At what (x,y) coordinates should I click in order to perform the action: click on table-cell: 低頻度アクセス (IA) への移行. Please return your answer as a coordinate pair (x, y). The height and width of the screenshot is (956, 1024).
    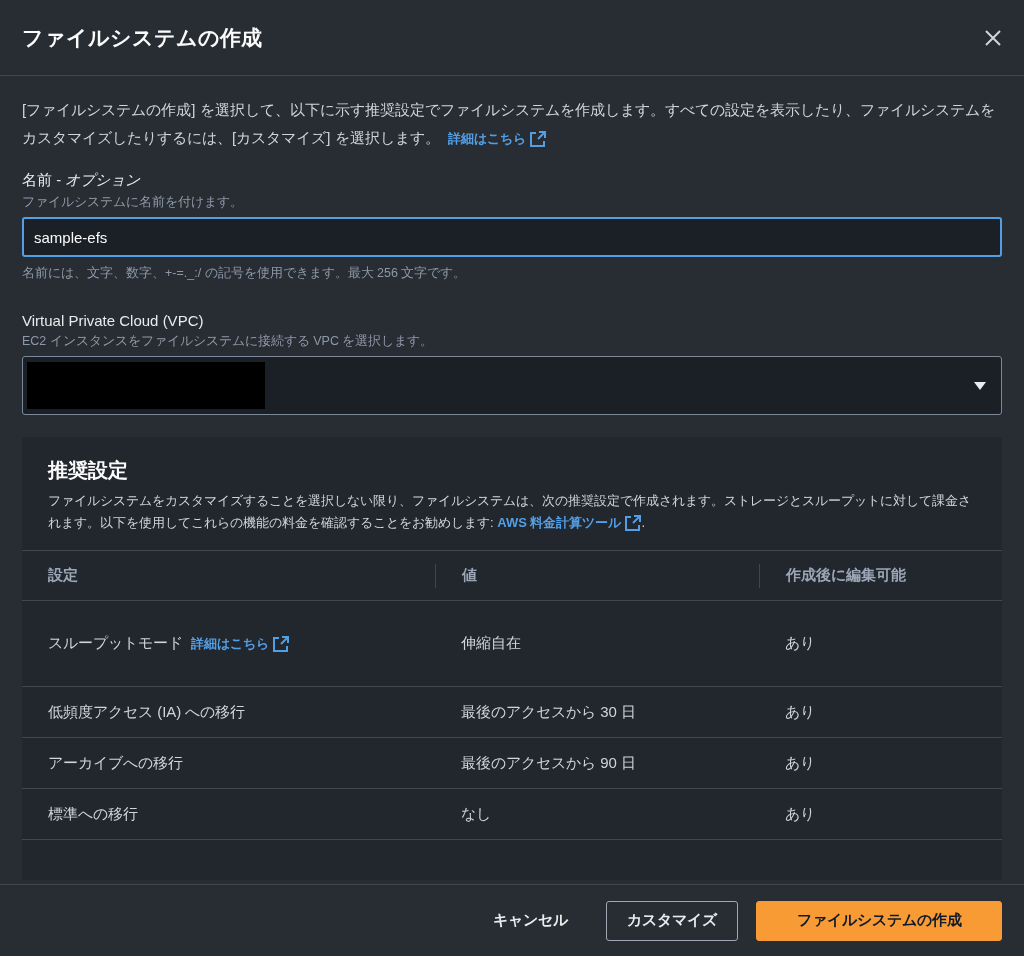
    Looking at the image, I should click on (147, 712).